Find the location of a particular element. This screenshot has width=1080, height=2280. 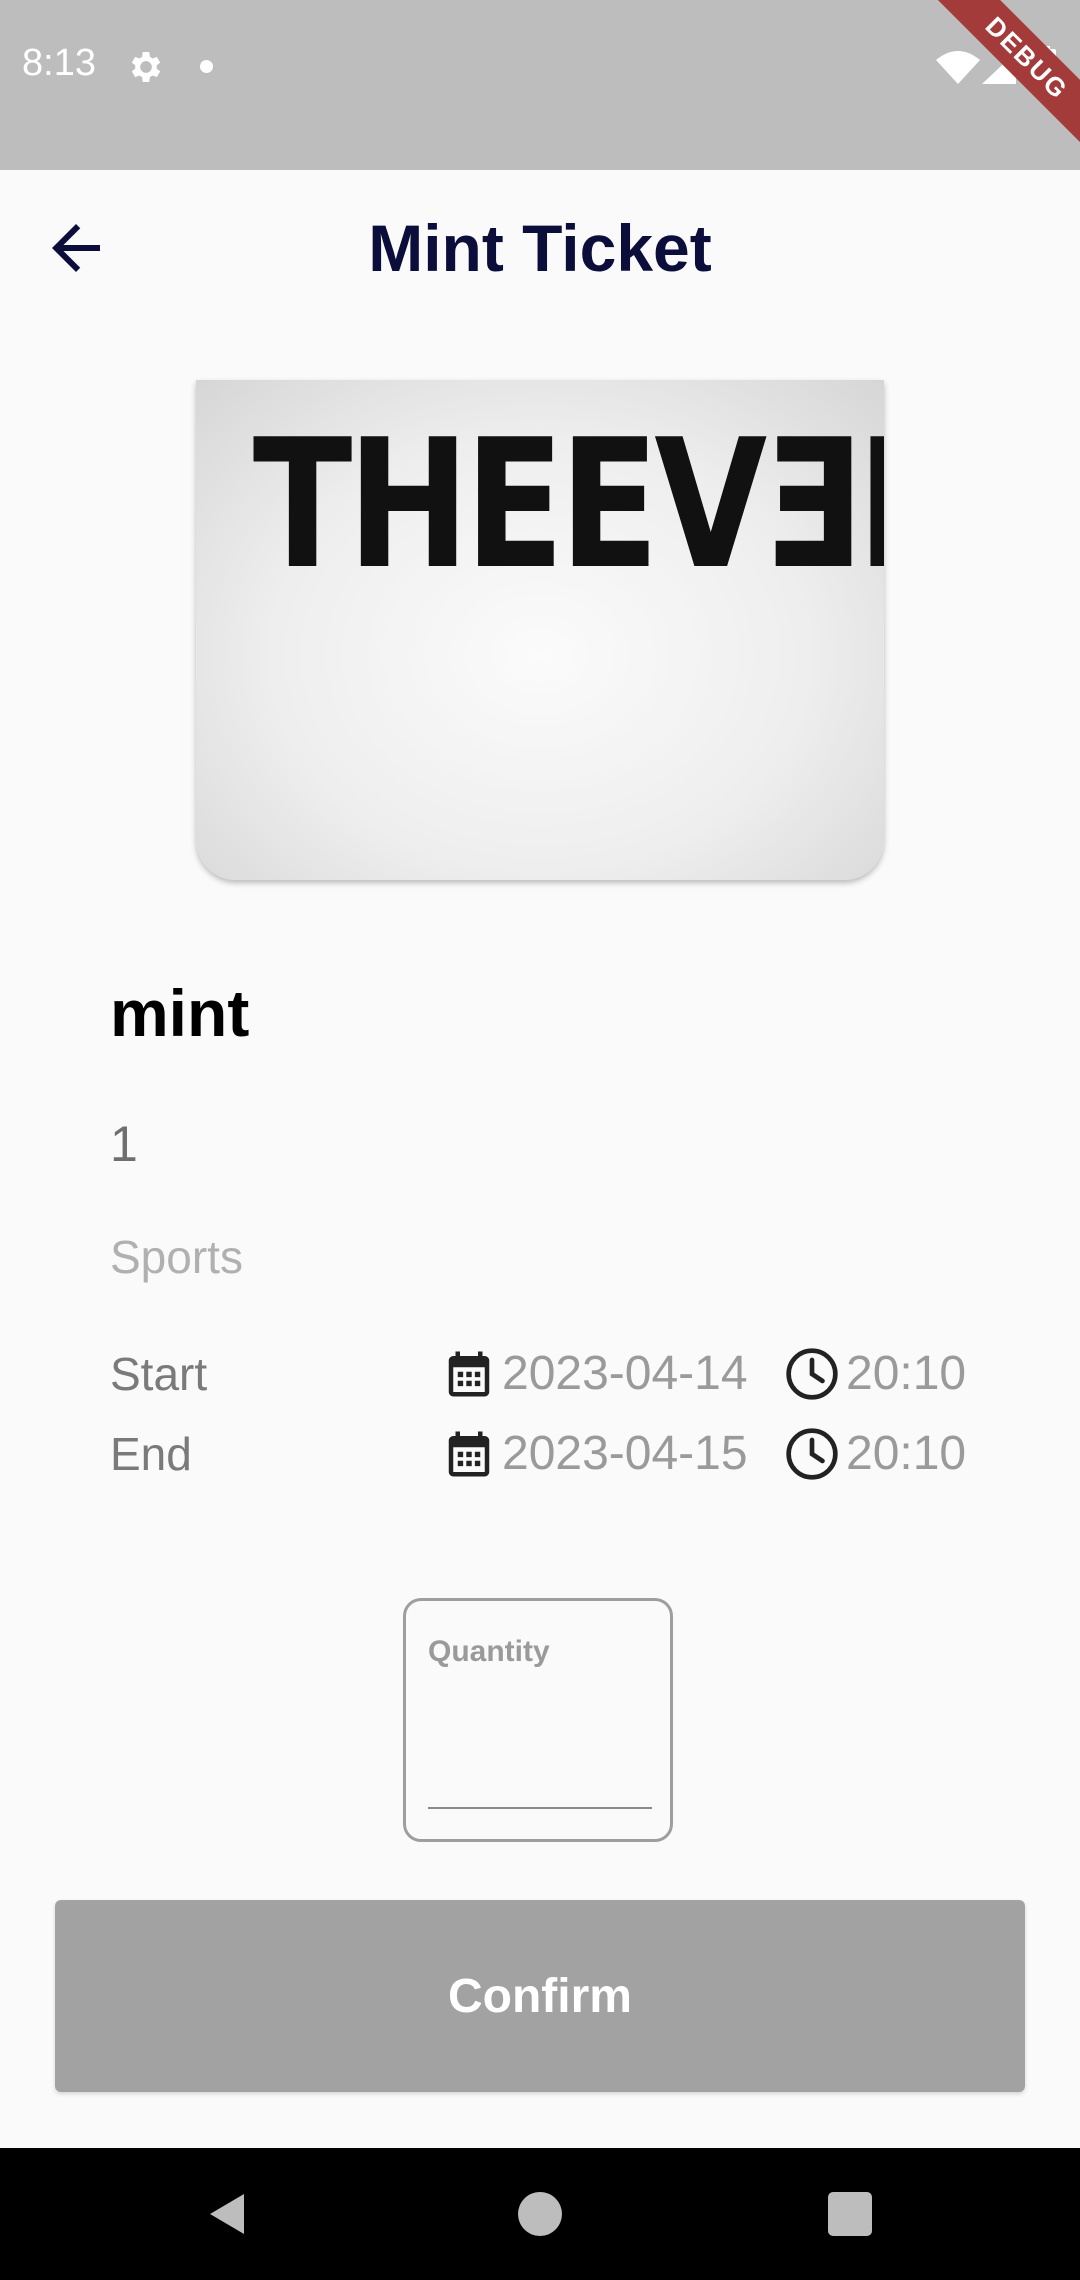

dot-icon is located at coordinates (206, 66).